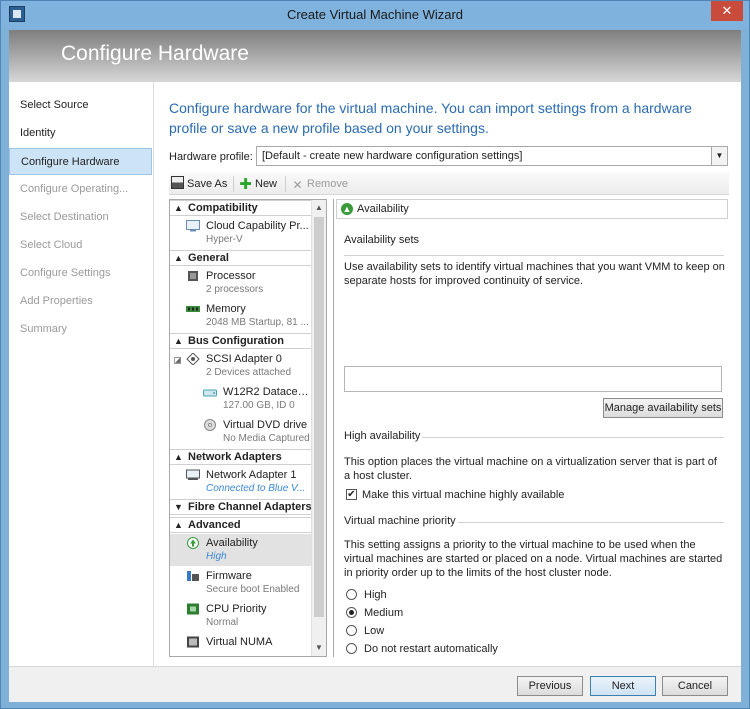 The height and width of the screenshot is (709, 750). I want to click on tree-scrollbar: ▲ ▼, so click(318, 428).